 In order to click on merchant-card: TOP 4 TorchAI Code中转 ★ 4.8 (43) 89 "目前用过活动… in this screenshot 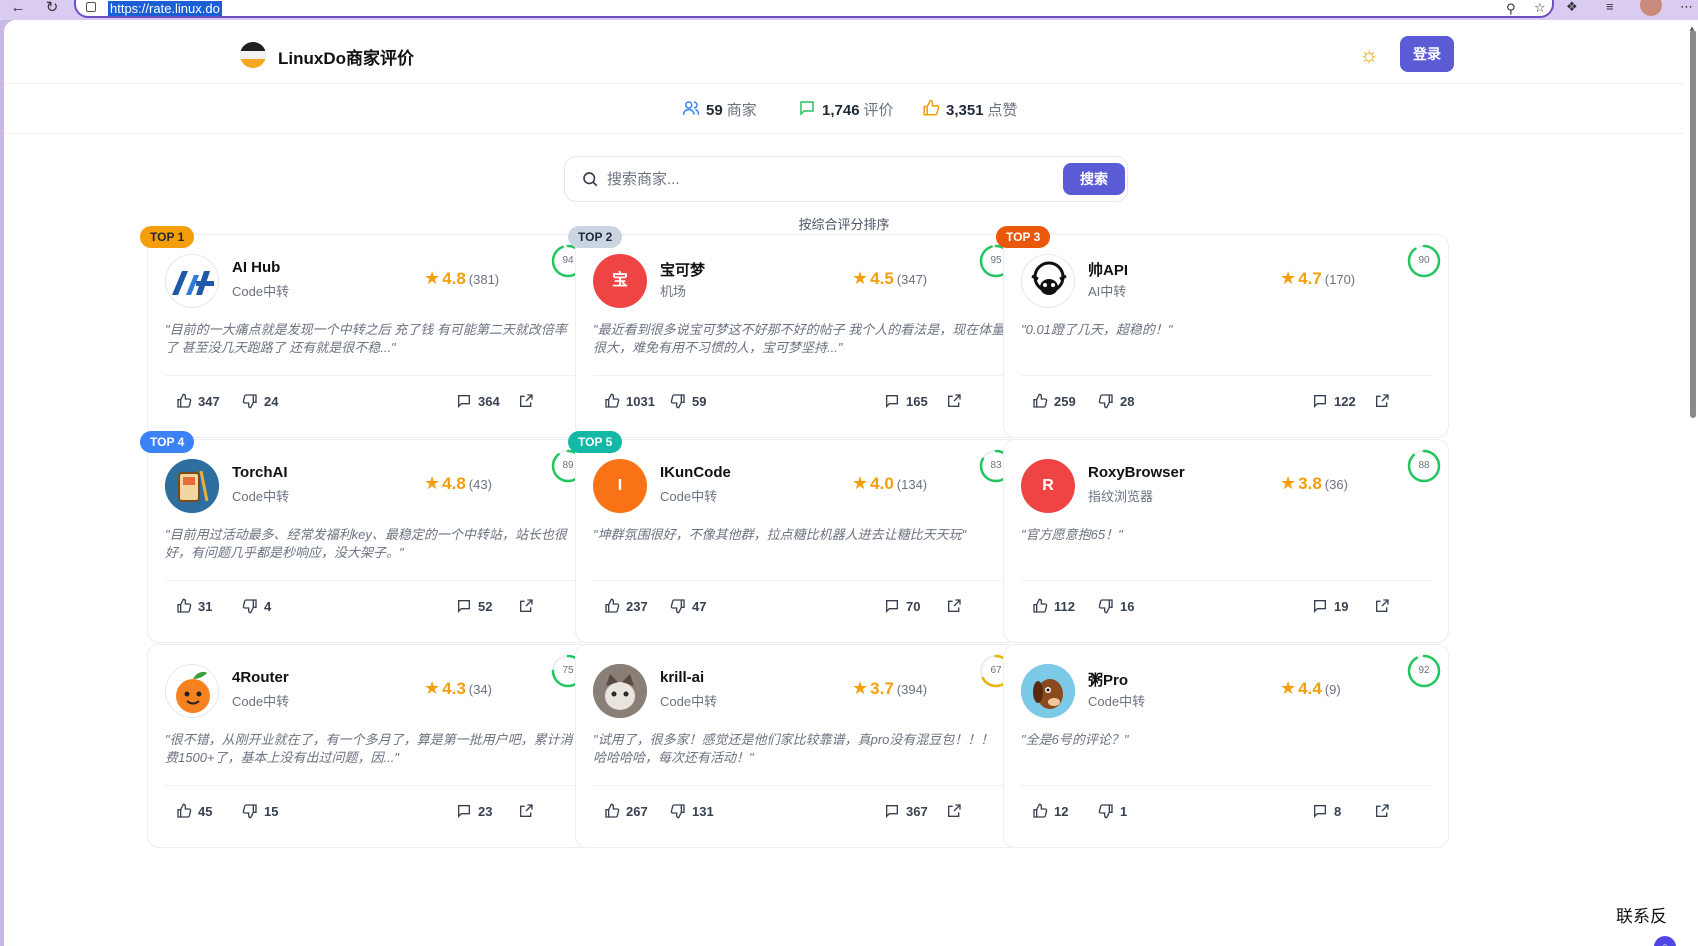, I will do `click(366, 537)`.